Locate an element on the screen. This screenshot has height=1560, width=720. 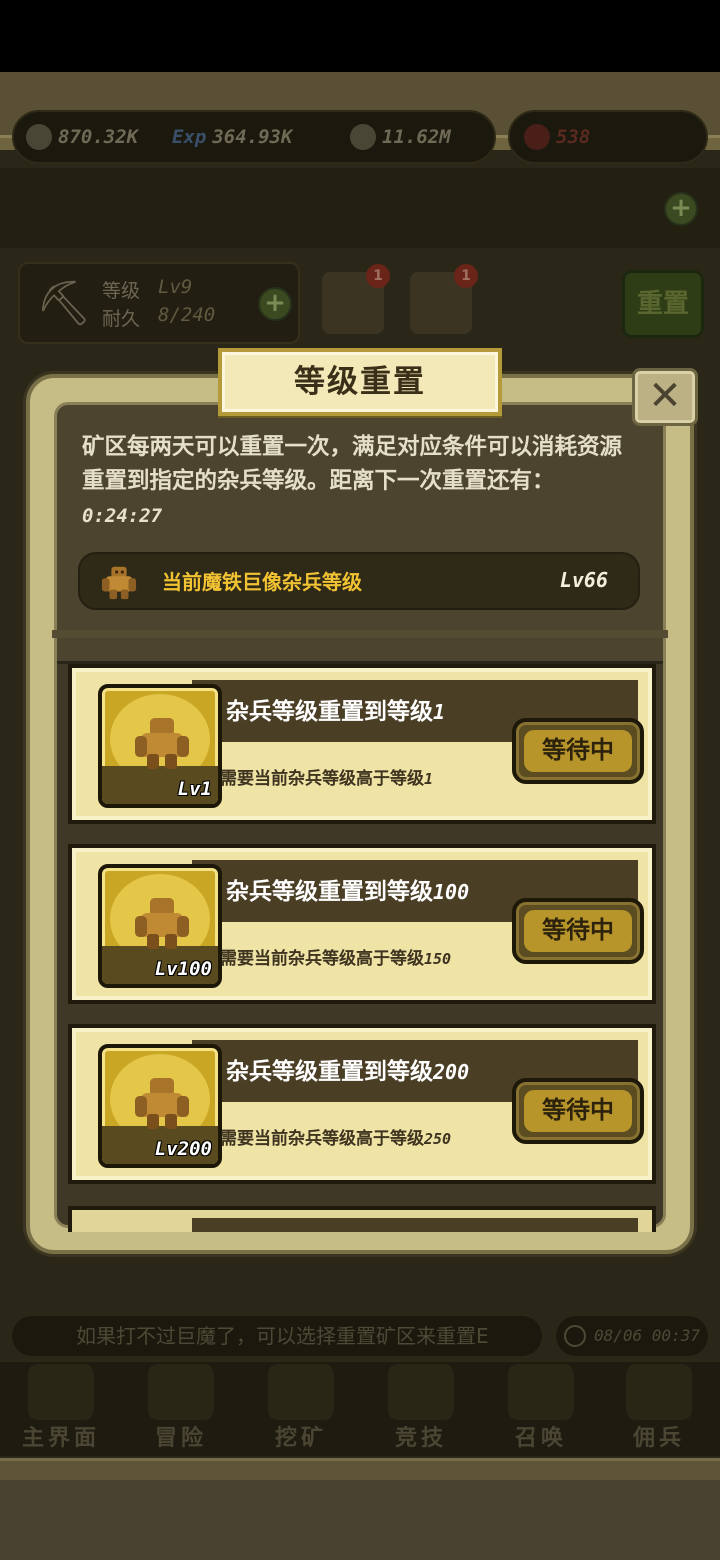
exp-icon: Exp is located at coordinates (189, 137).